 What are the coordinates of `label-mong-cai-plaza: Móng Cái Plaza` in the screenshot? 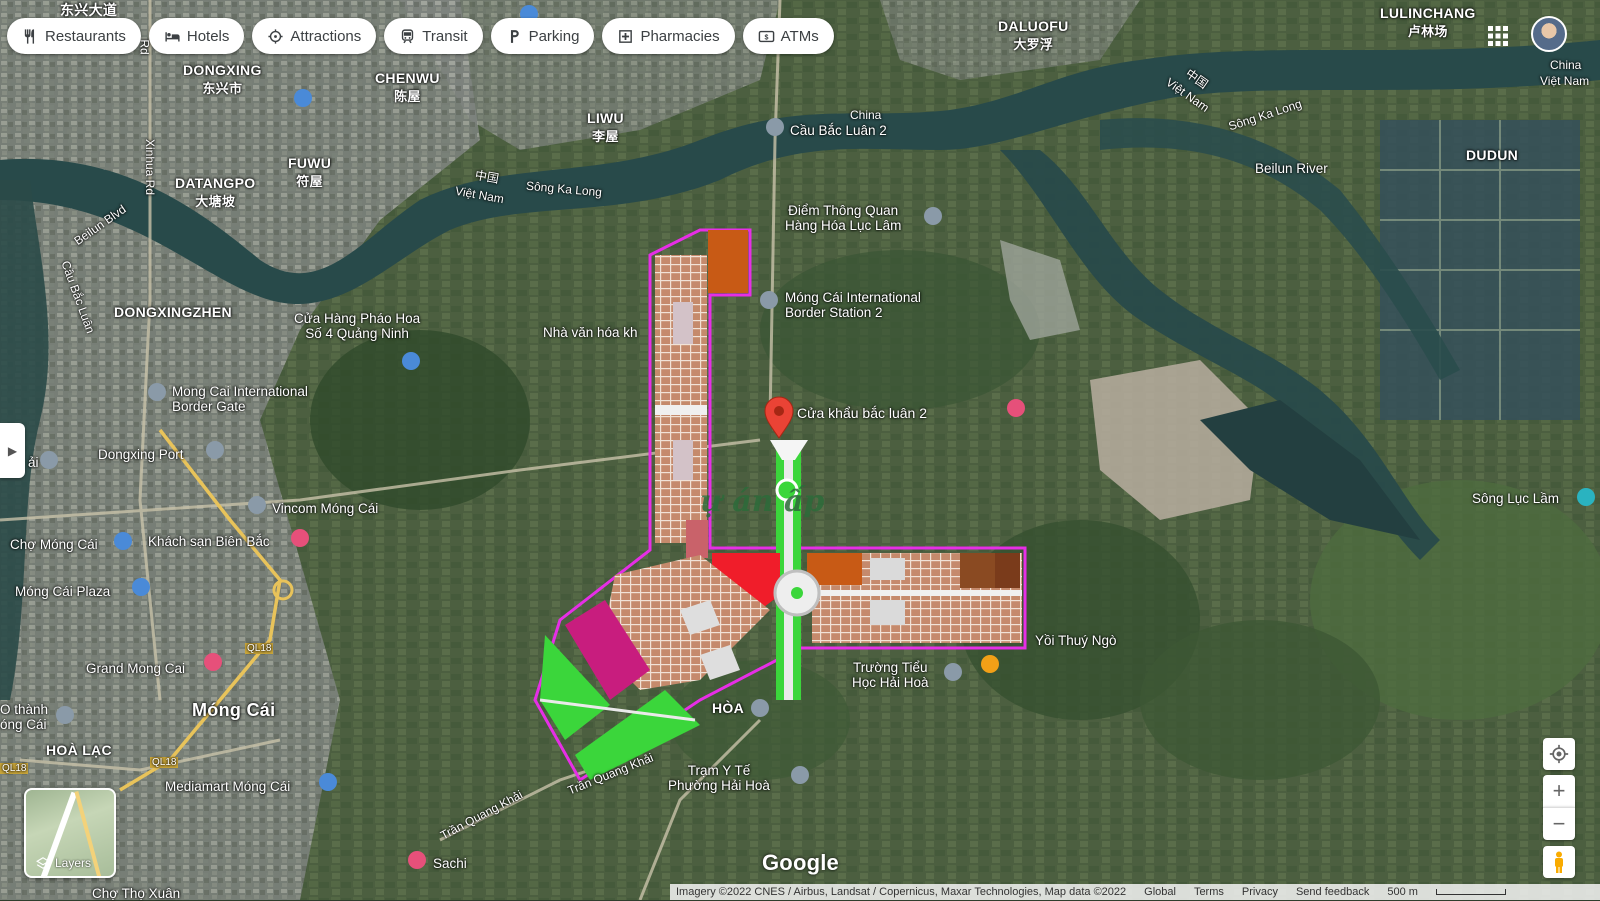 It's located at (62, 591).